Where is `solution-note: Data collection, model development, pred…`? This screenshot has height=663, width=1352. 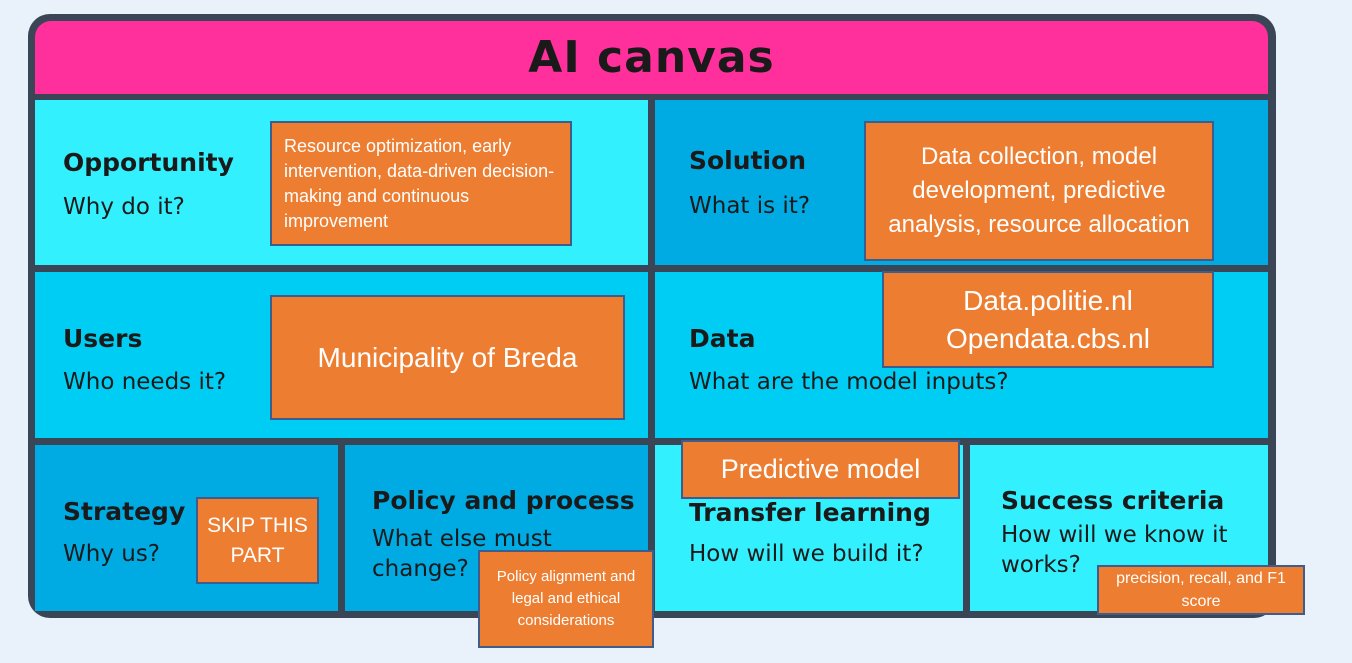
solution-note: Data collection, model development, pred… is located at coordinates (1039, 191).